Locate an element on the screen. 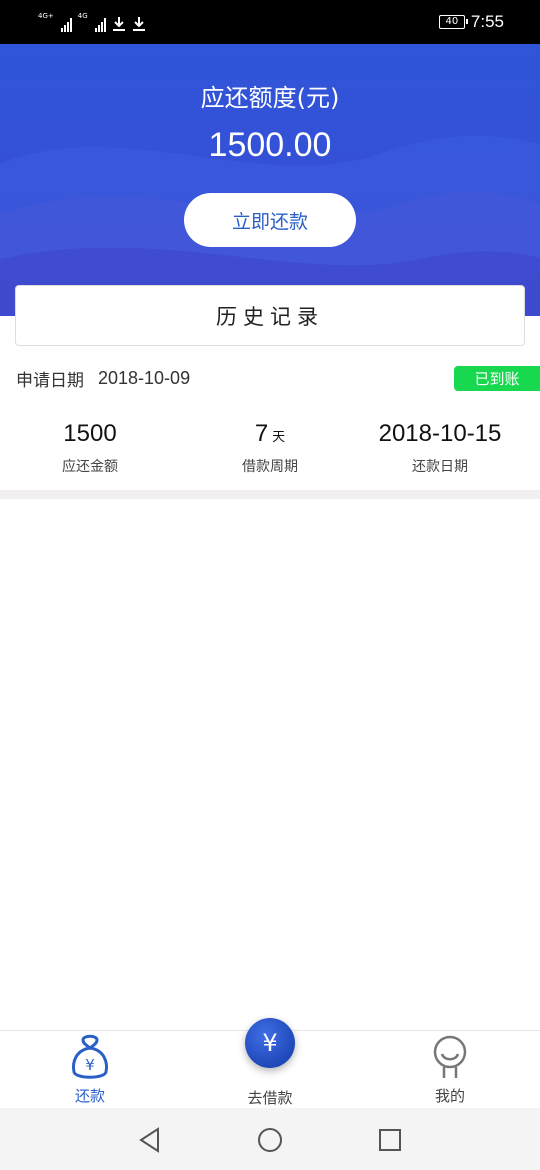 The image size is (540, 1170). status-right: 40 7:55 is located at coordinates (471, 22).